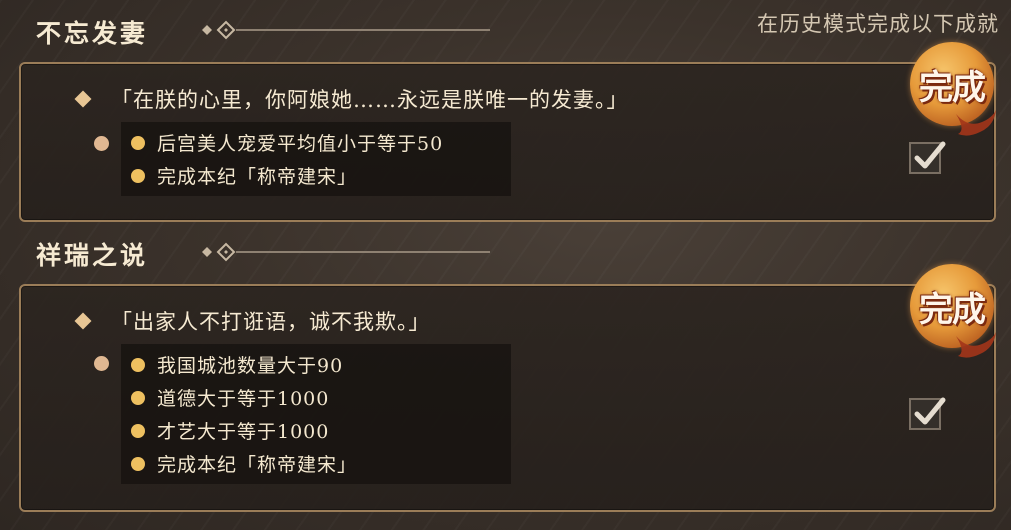 Image resolution: width=1011 pixels, height=530 pixels. I want to click on achievement-title: 祥瑞之说, so click(92, 255).